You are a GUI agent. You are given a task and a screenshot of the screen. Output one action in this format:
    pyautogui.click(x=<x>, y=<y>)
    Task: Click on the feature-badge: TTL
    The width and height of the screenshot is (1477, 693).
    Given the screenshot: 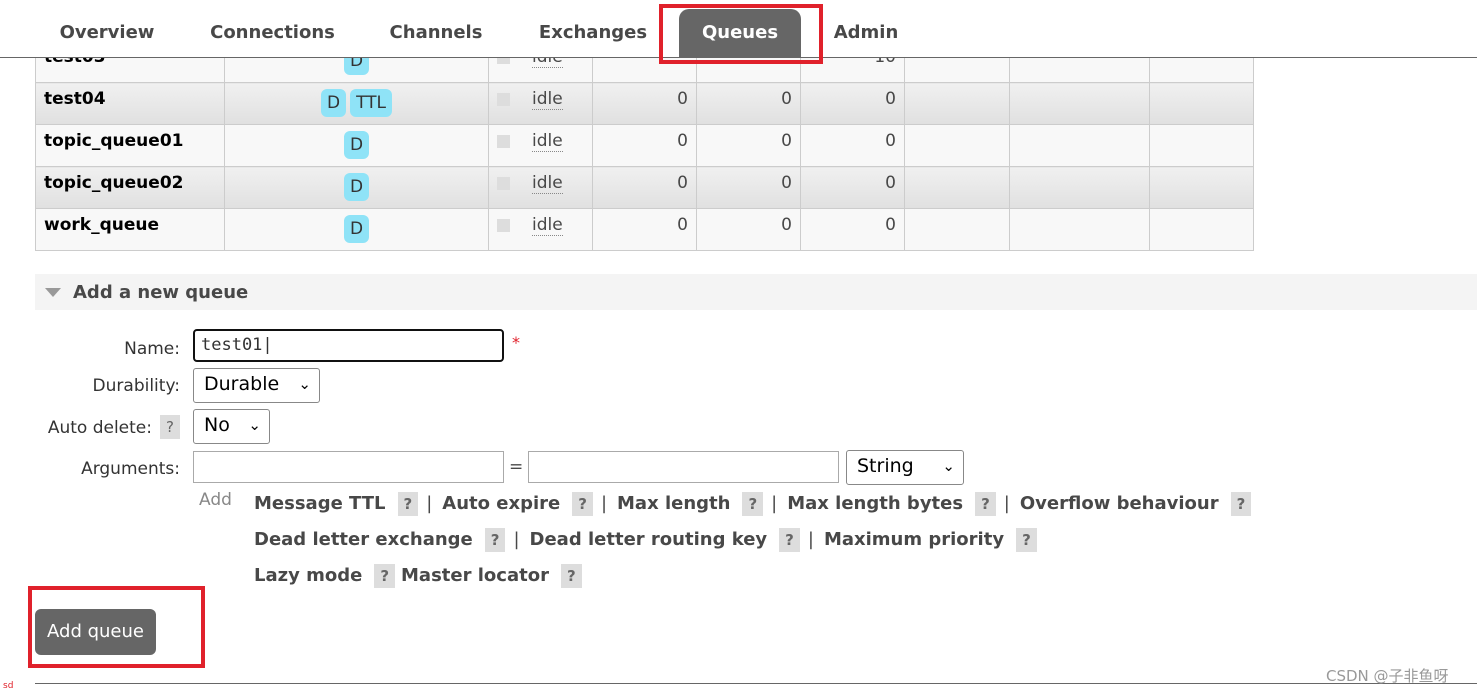 What is the action you would take?
    pyautogui.click(x=371, y=103)
    